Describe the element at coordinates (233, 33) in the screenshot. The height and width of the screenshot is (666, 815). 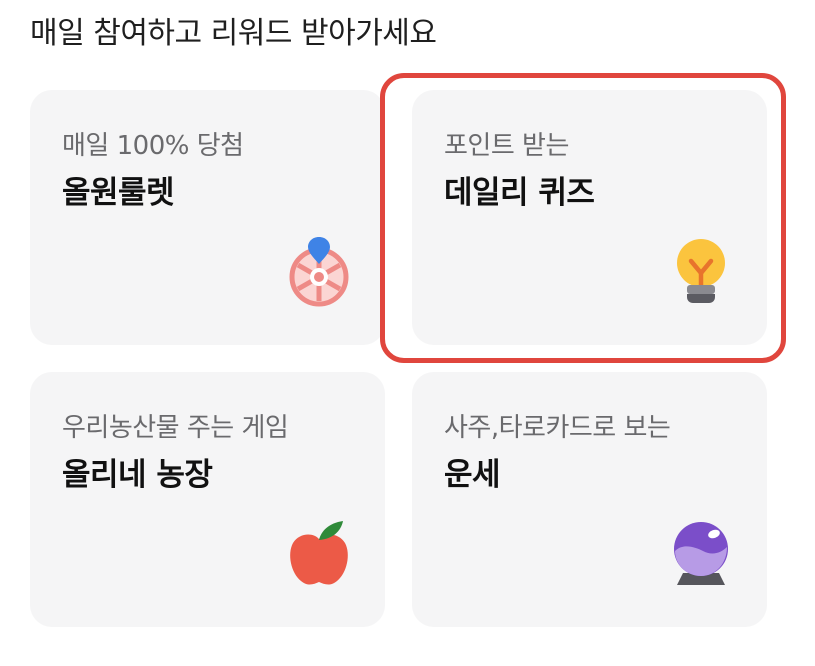
I see `section-heading: 매일 참여하고 리워드 받아가세요` at that location.